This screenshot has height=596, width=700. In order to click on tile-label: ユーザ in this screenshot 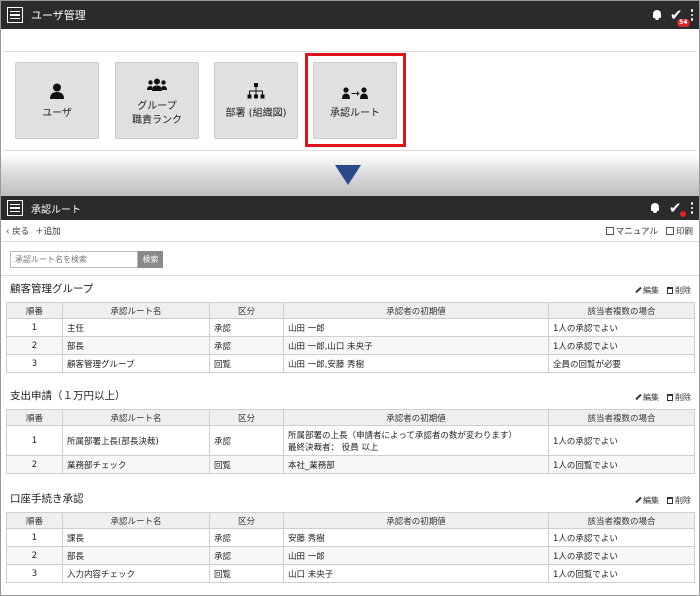, I will do `click(57, 113)`.